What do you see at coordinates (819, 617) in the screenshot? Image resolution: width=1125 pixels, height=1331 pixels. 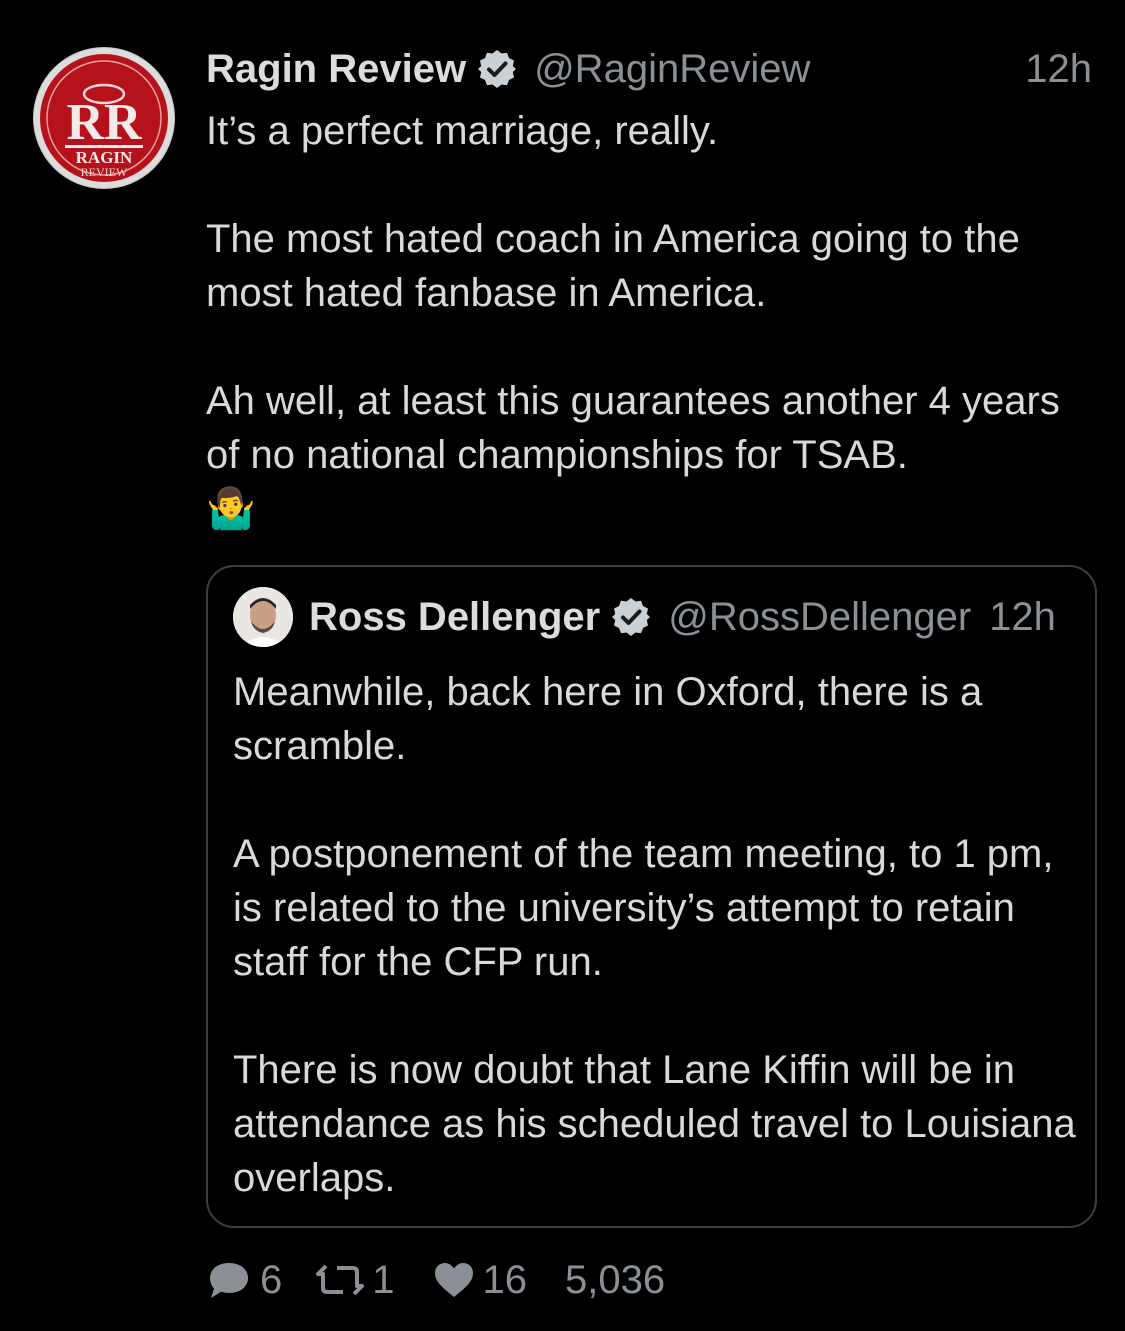 I see `quoted-author-handle: @RossDellenger` at bounding box center [819, 617].